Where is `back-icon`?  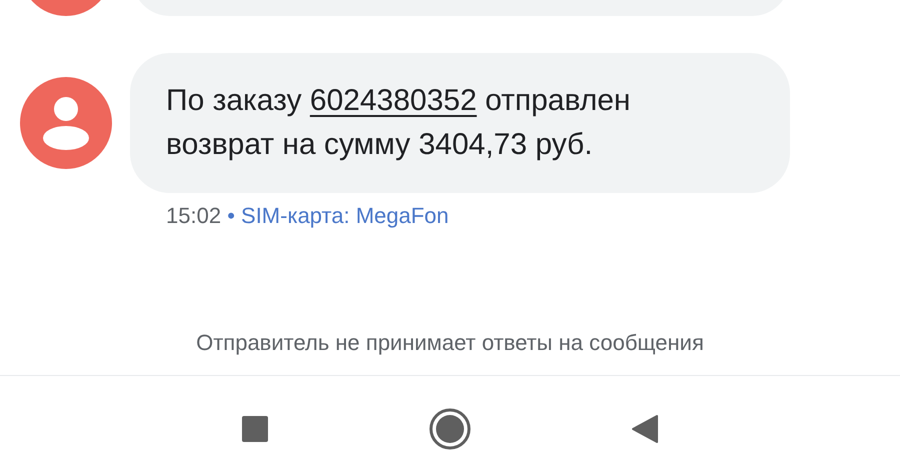 back-icon is located at coordinates (645, 429).